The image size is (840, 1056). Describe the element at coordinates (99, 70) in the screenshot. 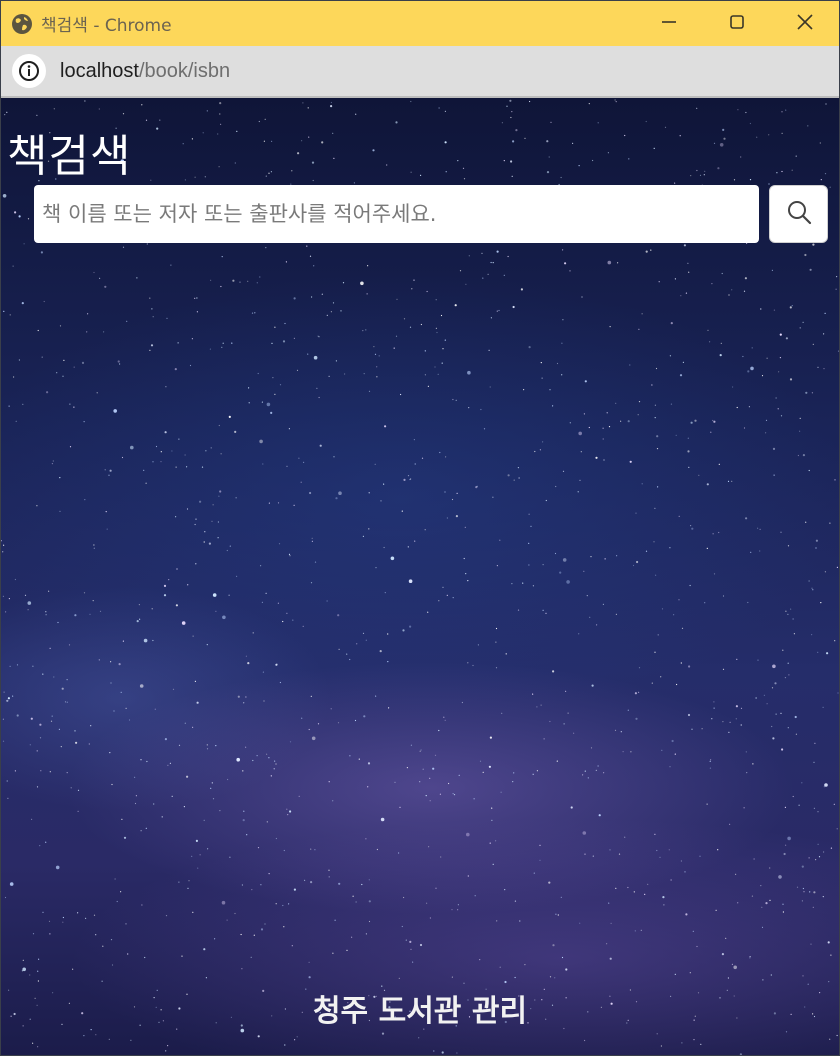

I see `url-host: localhost` at that location.